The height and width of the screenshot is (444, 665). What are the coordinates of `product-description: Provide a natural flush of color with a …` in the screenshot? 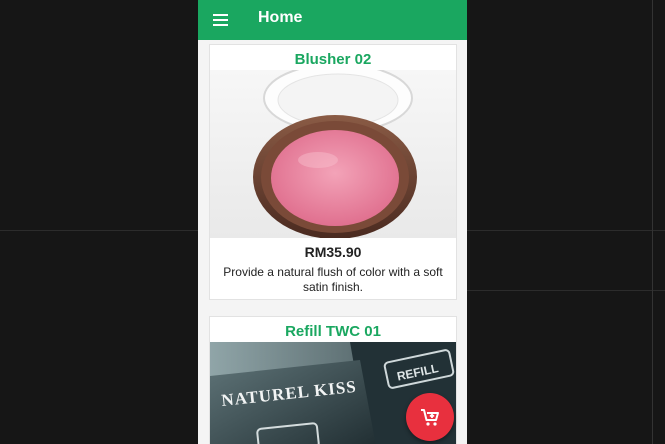 It's located at (333, 279).